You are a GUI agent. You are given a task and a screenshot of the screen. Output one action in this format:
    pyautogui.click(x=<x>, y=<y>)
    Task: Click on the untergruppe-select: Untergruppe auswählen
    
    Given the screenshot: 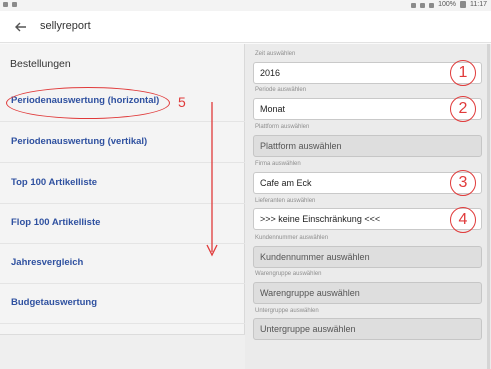 What is the action you would take?
    pyautogui.click(x=367, y=329)
    